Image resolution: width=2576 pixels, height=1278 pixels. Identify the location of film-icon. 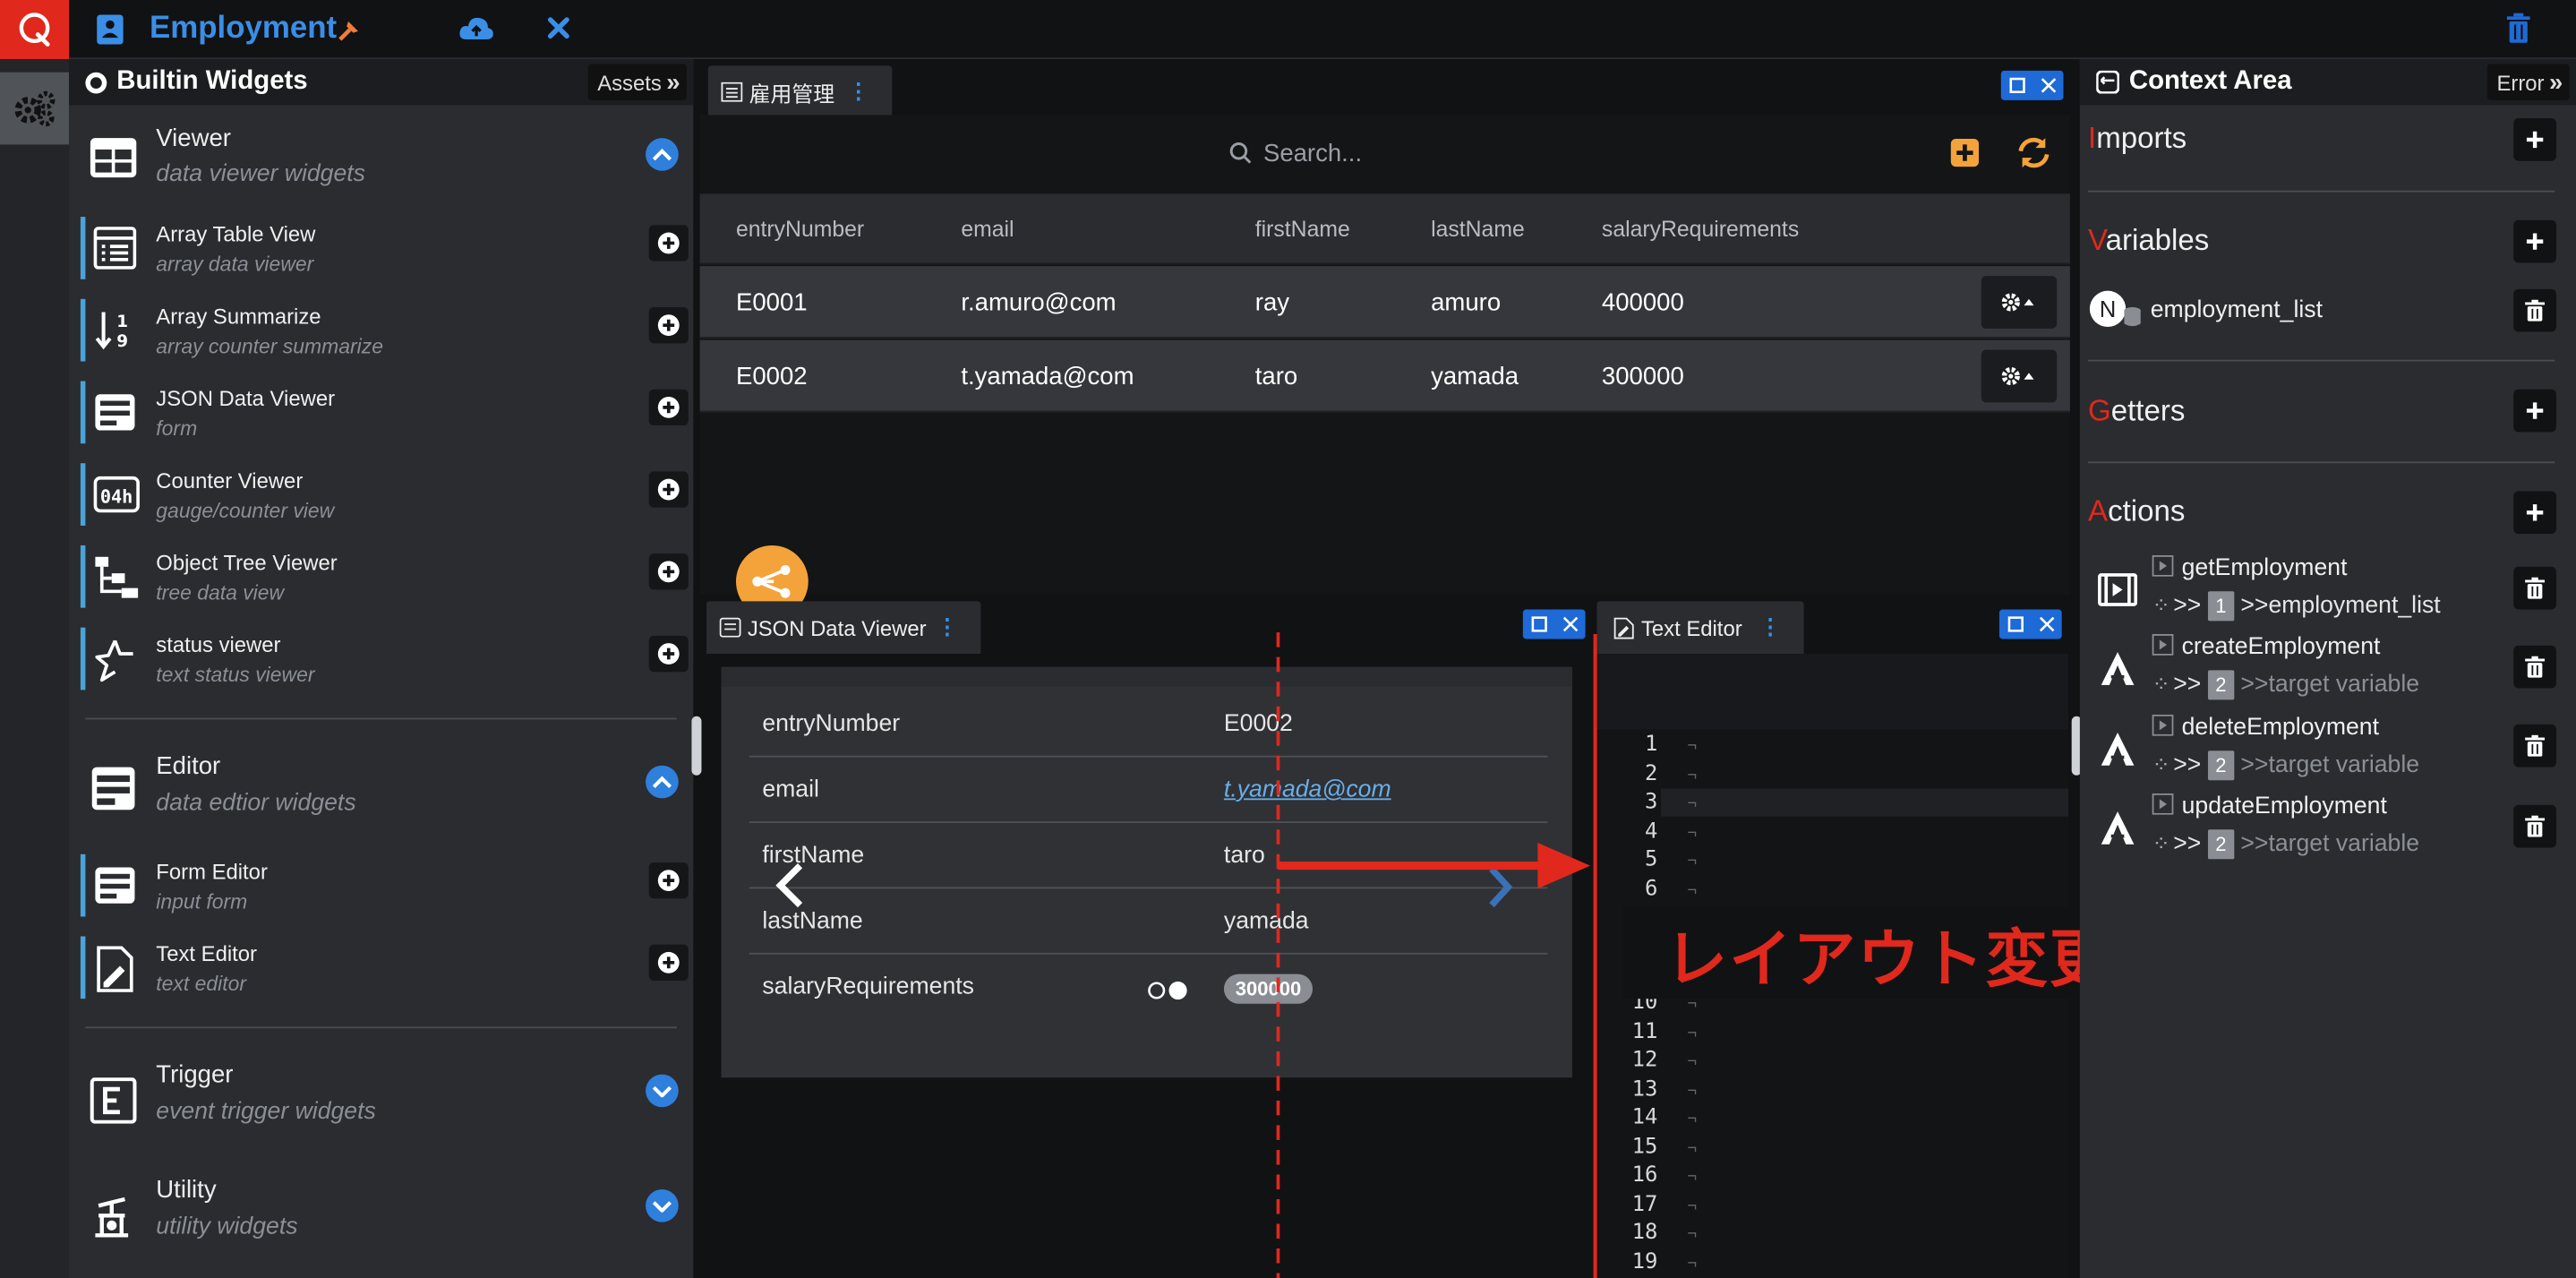
(2118, 589).